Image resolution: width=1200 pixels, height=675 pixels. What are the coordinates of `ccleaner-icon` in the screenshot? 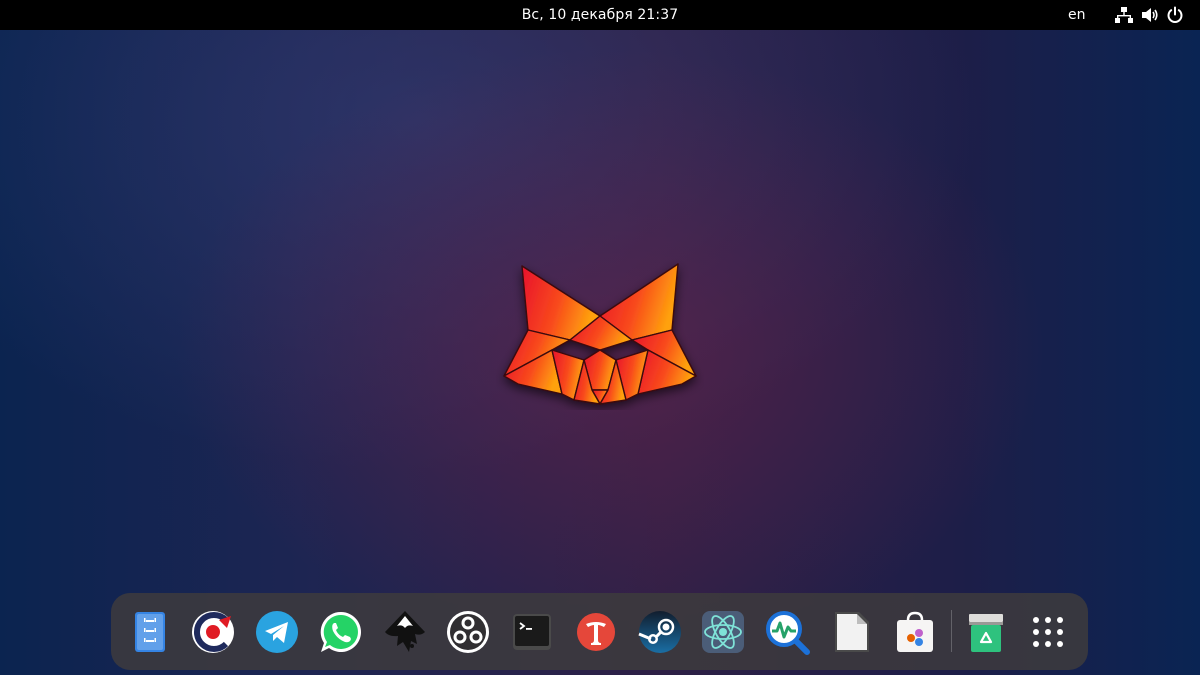 It's located at (213, 632).